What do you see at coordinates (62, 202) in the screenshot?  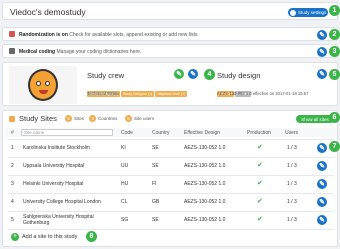 I see `site-name: University College Hospital London` at bounding box center [62, 202].